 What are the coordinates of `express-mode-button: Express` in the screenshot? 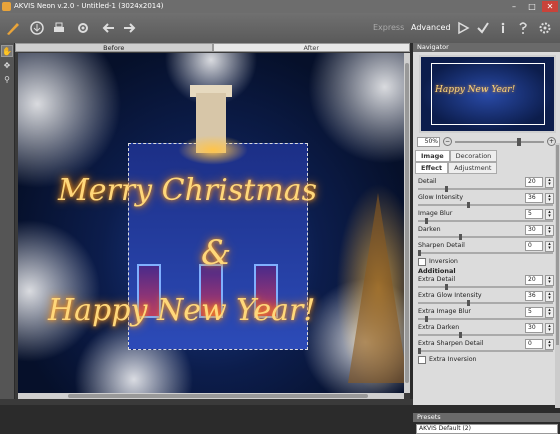 It's located at (388, 27).